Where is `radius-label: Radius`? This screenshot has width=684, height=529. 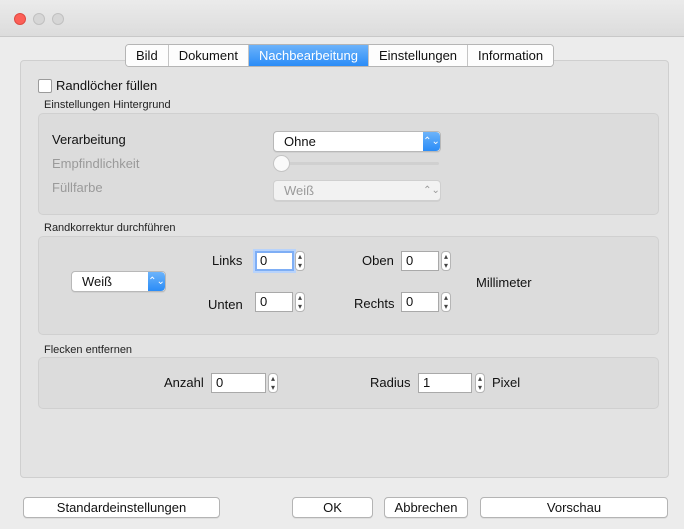 radius-label: Radius is located at coordinates (390, 382).